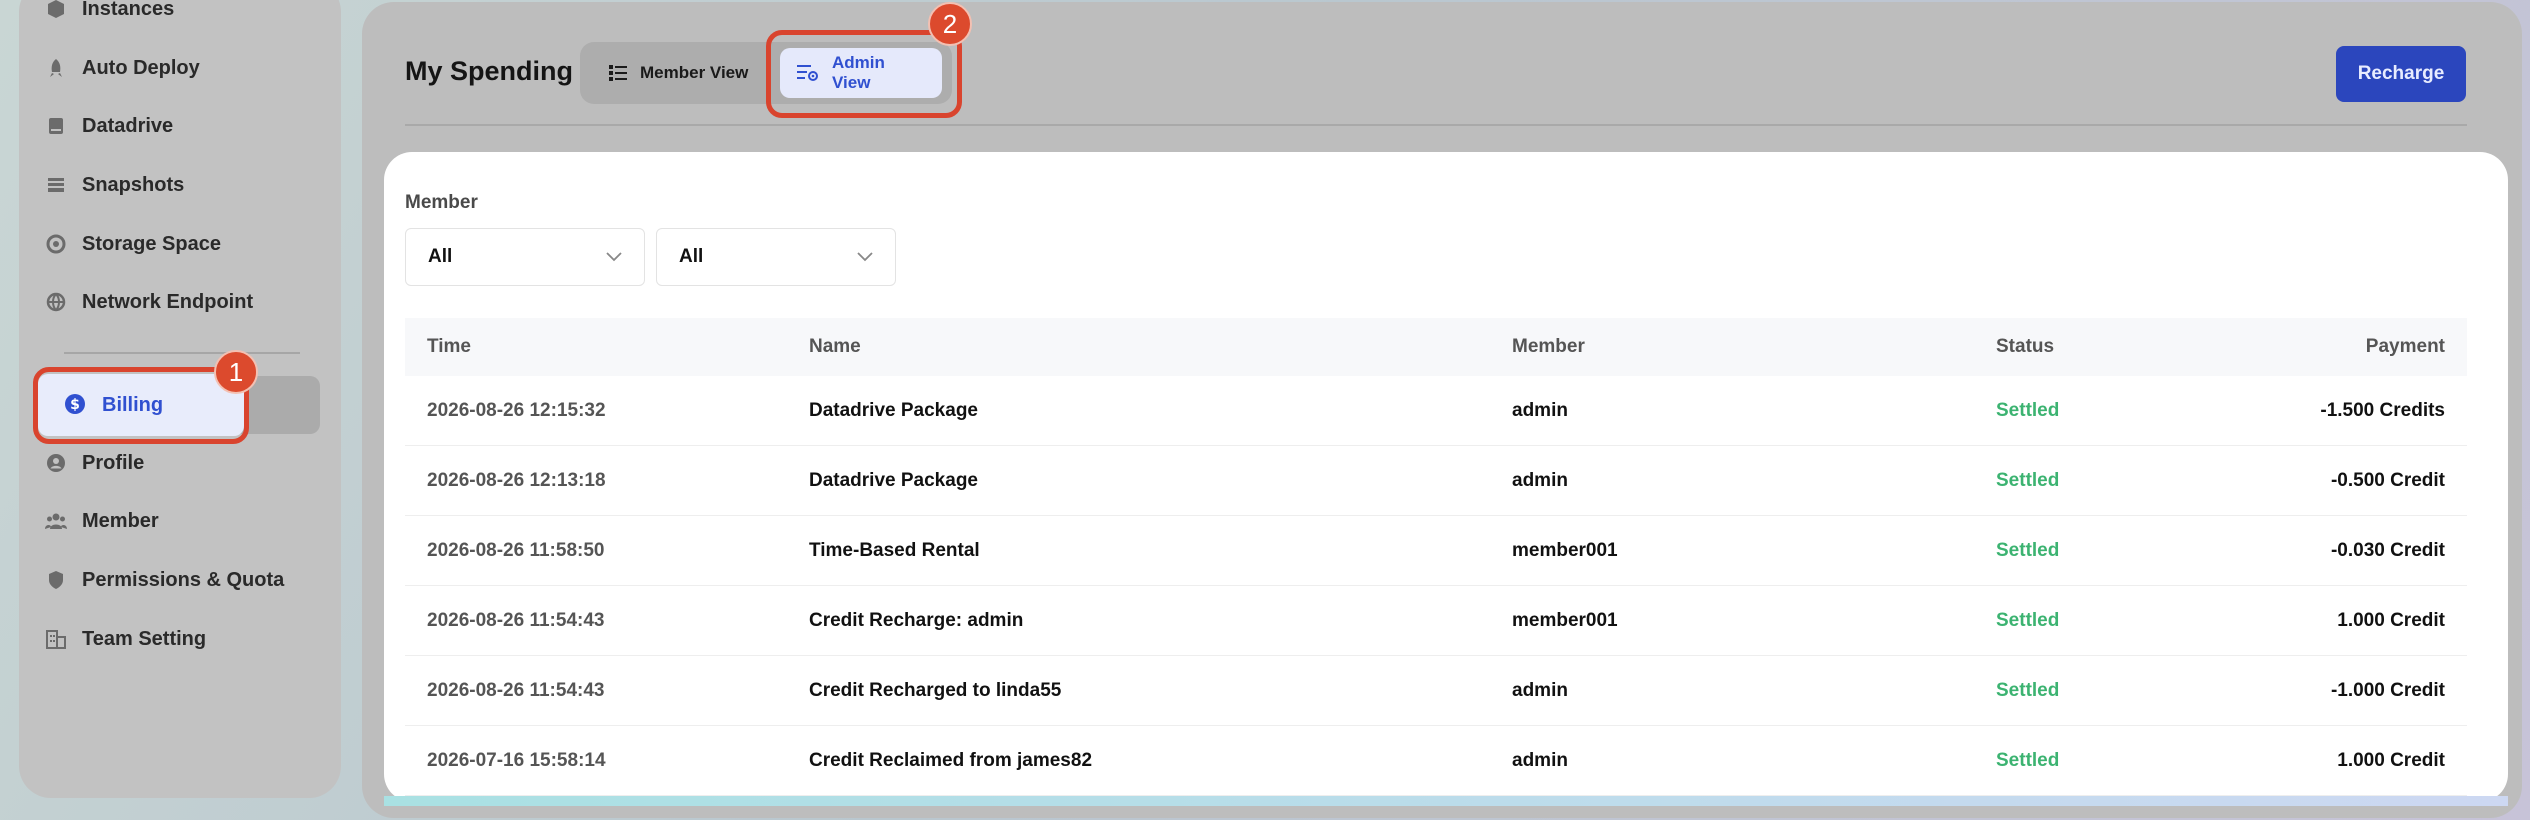 The height and width of the screenshot is (820, 2530). I want to click on sidebar-item-label: Profile, so click(113, 462).